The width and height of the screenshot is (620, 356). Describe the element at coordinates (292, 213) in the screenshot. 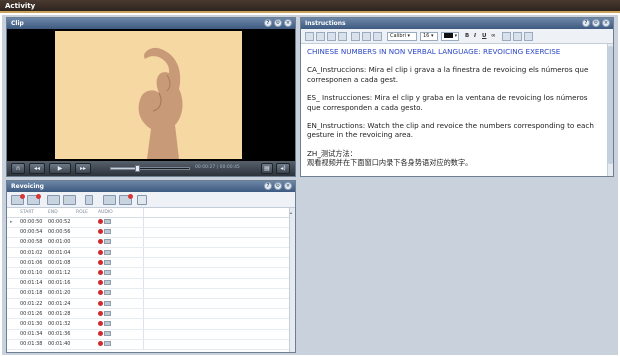

I see `scroll-up-icon: ▴` at that location.